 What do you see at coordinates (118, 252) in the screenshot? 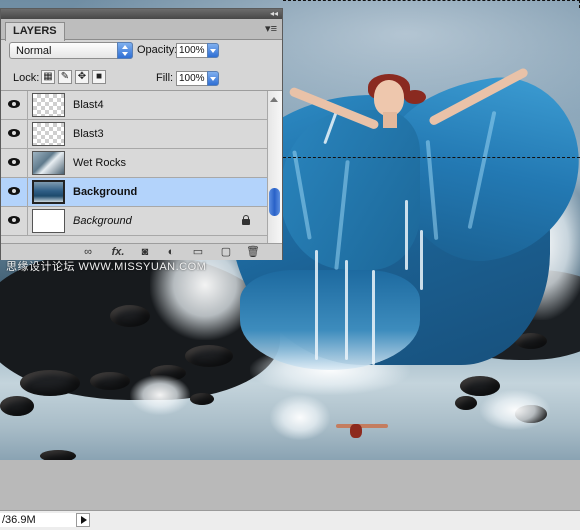
I see `fx-icon: fx.` at bounding box center [118, 252].